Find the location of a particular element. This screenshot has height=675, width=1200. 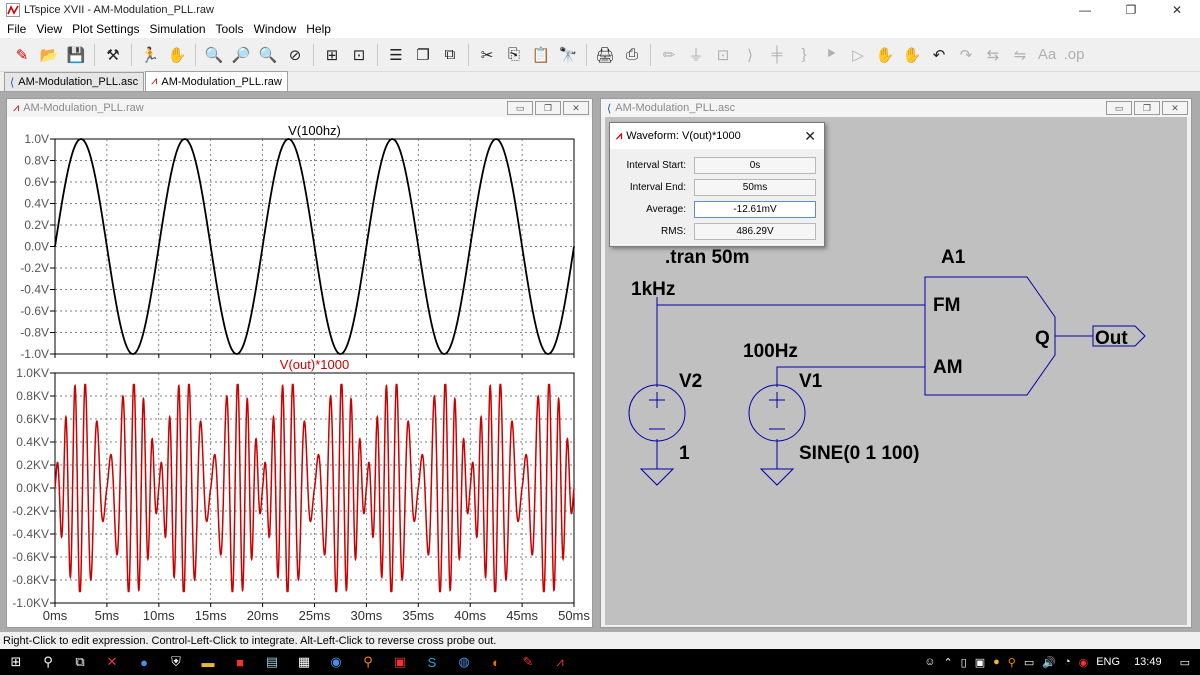

cascade-icon: ❐ is located at coordinates (423, 55).